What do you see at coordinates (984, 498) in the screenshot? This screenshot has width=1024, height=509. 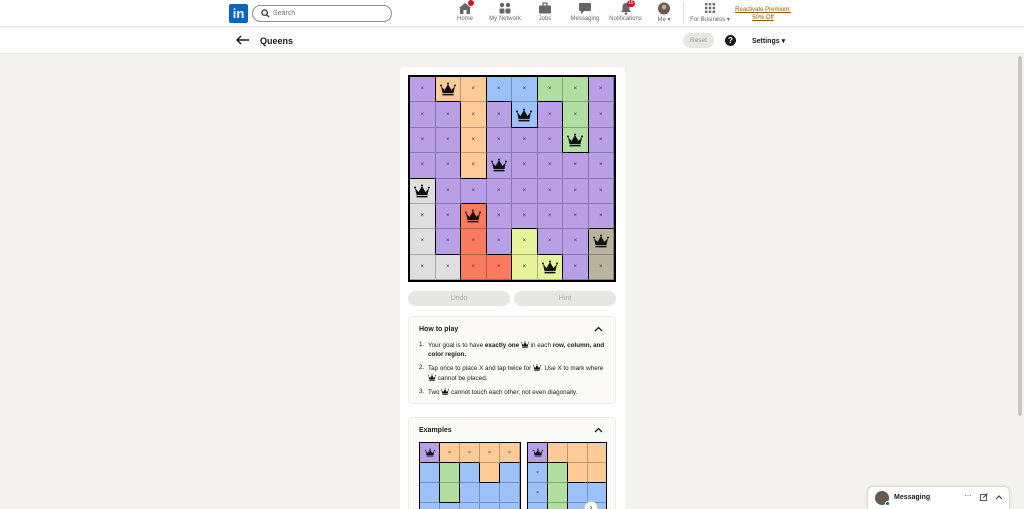 I see `compose-icon` at bounding box center [984, 498].